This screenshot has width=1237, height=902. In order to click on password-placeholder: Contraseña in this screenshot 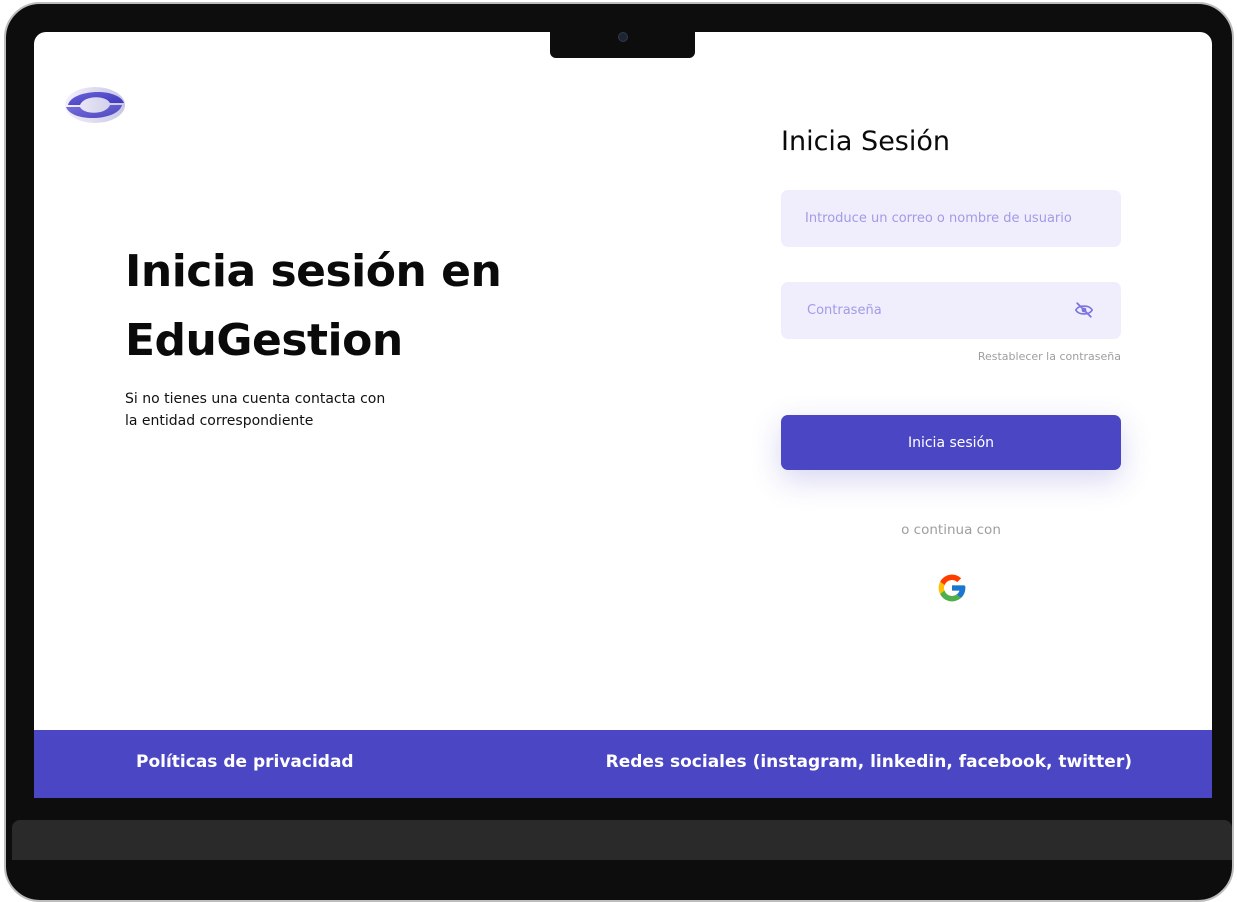, I will do `click(844, 310)`.